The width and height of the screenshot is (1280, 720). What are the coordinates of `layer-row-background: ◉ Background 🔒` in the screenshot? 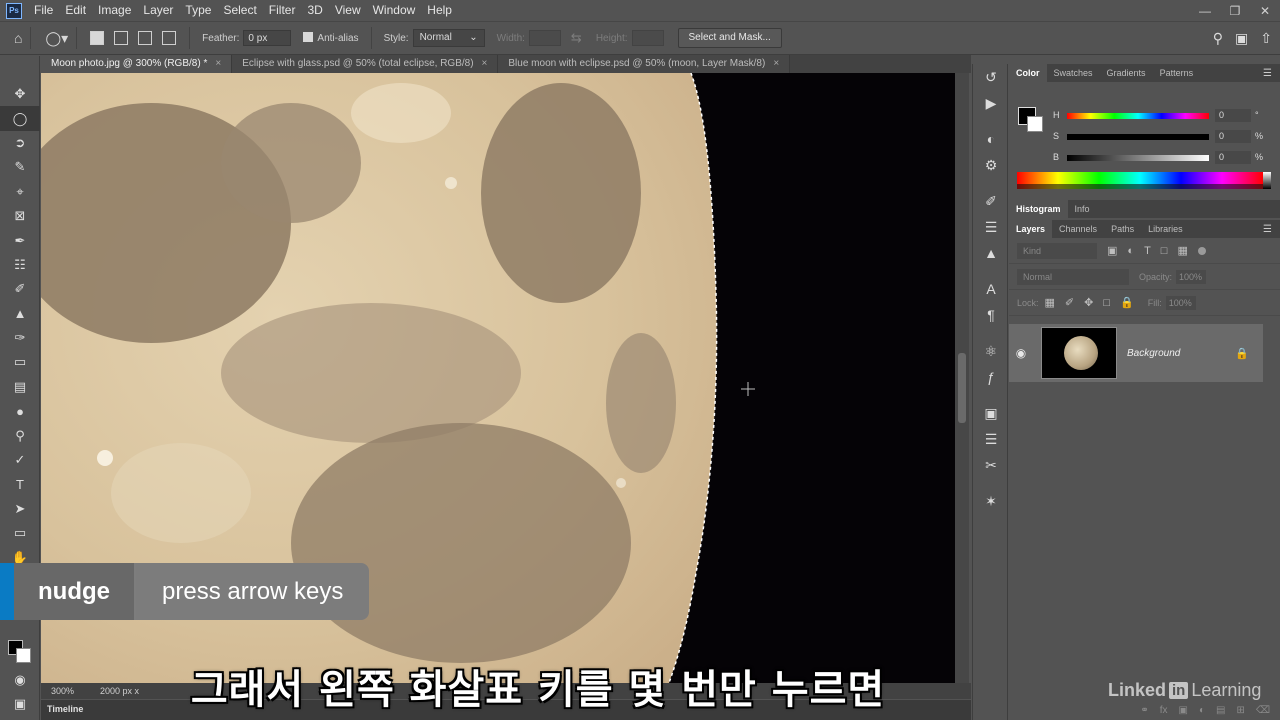 It's located at (1136, 353).